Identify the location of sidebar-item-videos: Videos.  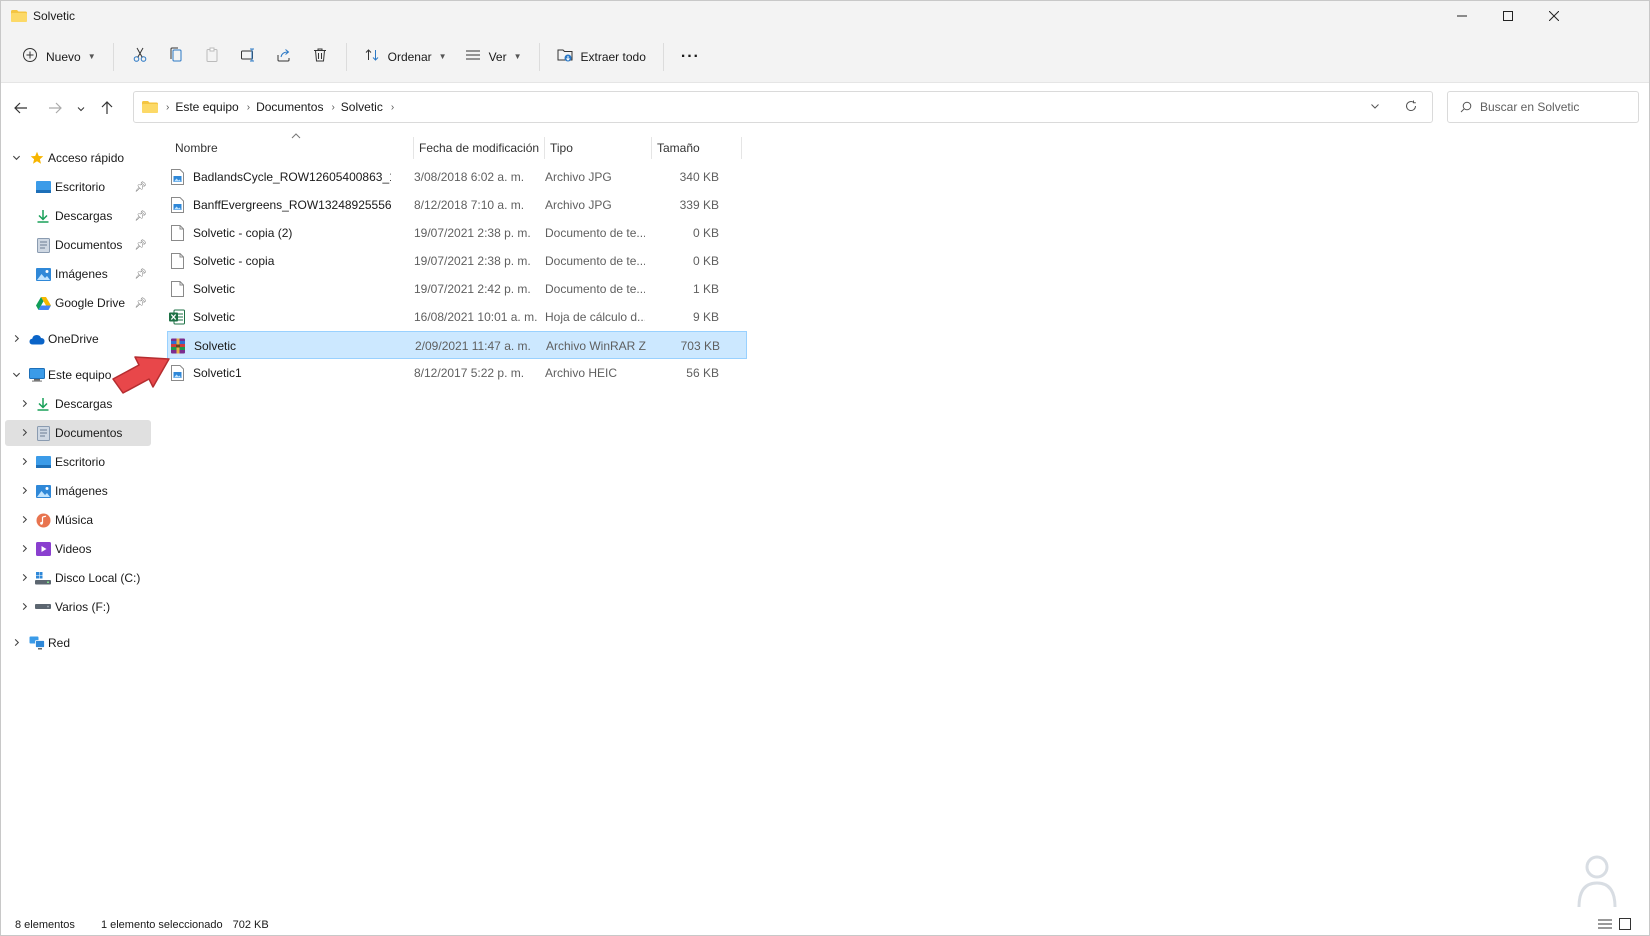
(78, 549).